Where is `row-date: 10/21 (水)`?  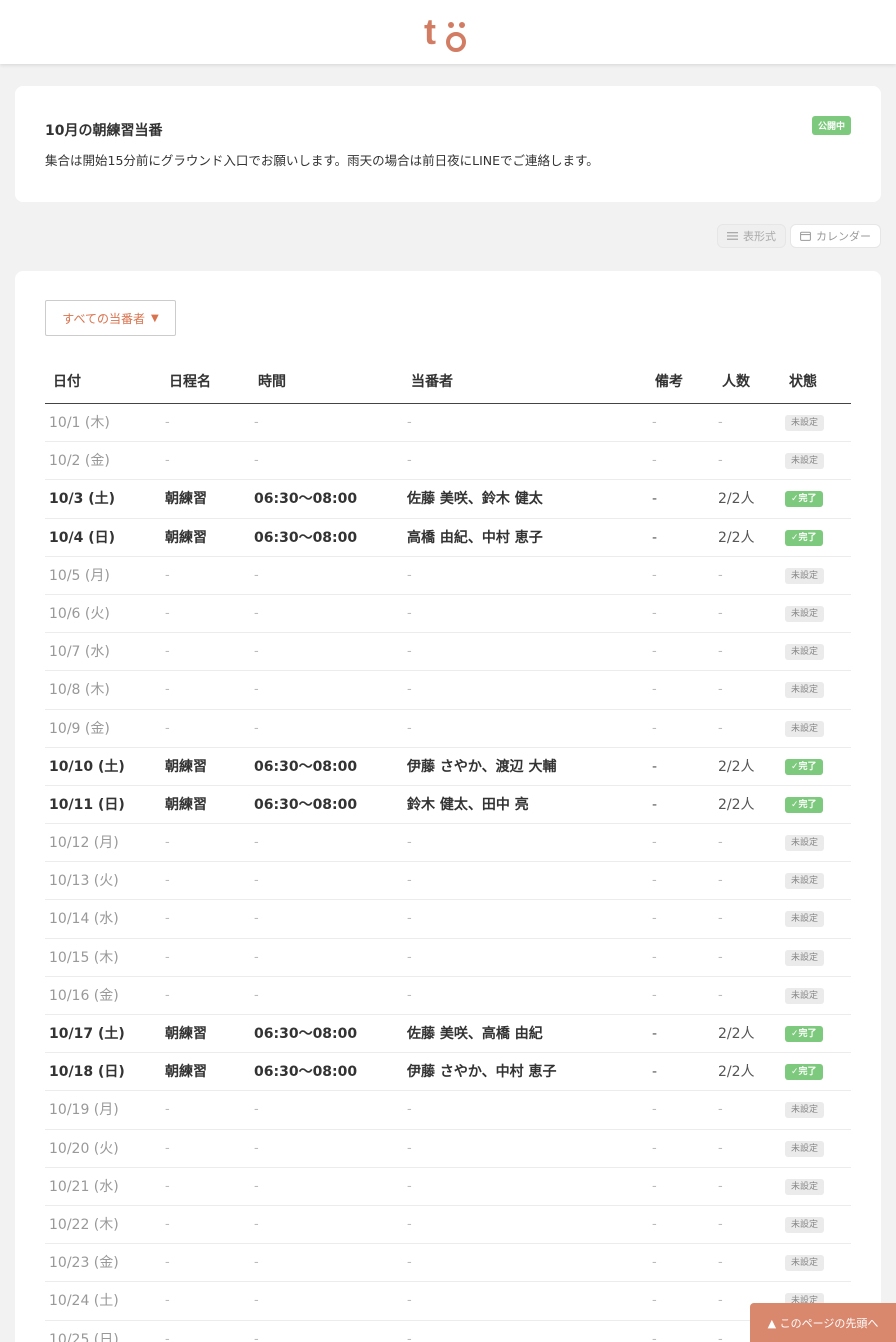
row-date: 10/21 (水) is located at coordinates (84, 1186).